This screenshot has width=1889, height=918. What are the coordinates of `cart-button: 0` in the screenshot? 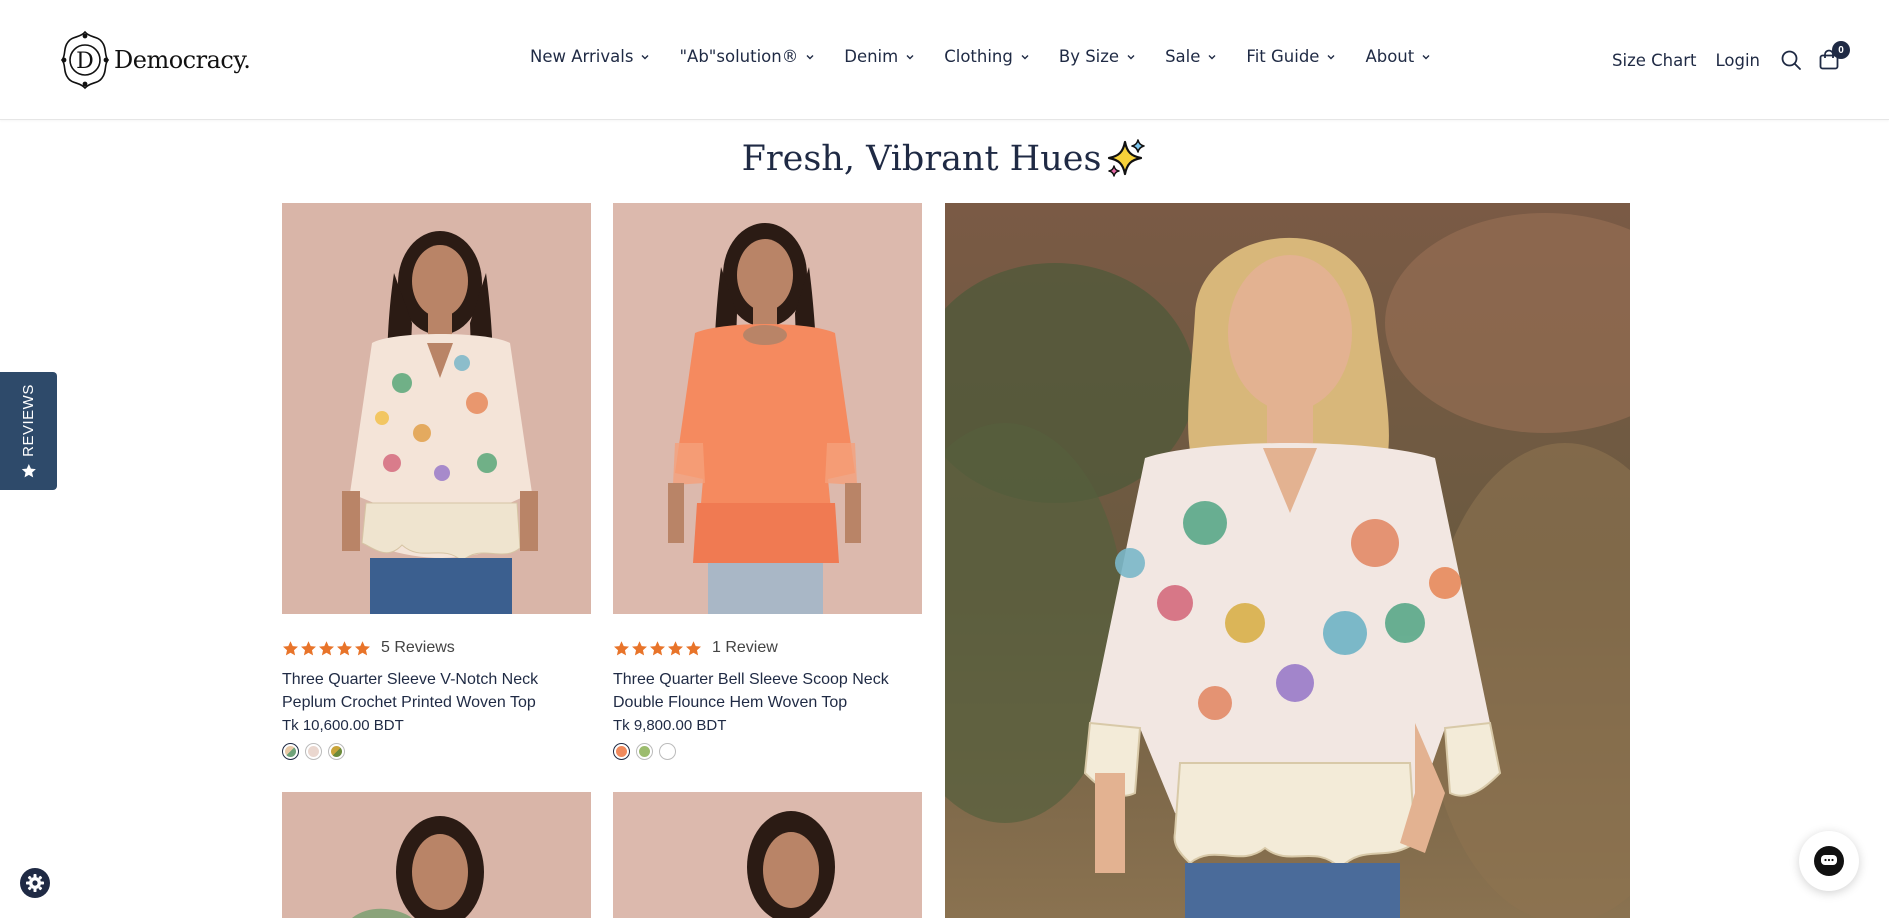 It's located at (1833, 57).